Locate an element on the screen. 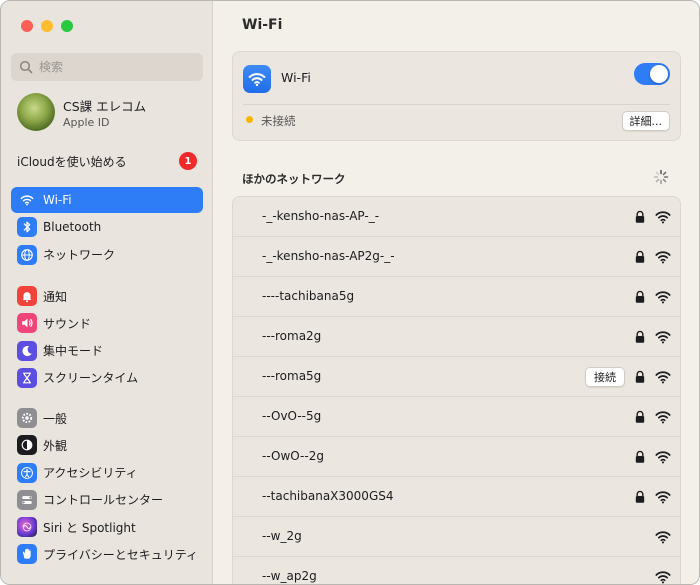 This screenshot has height=585, width=700. network-row: -_-kensho-nas-AP2g-_- is located at coordinates (456, 257).